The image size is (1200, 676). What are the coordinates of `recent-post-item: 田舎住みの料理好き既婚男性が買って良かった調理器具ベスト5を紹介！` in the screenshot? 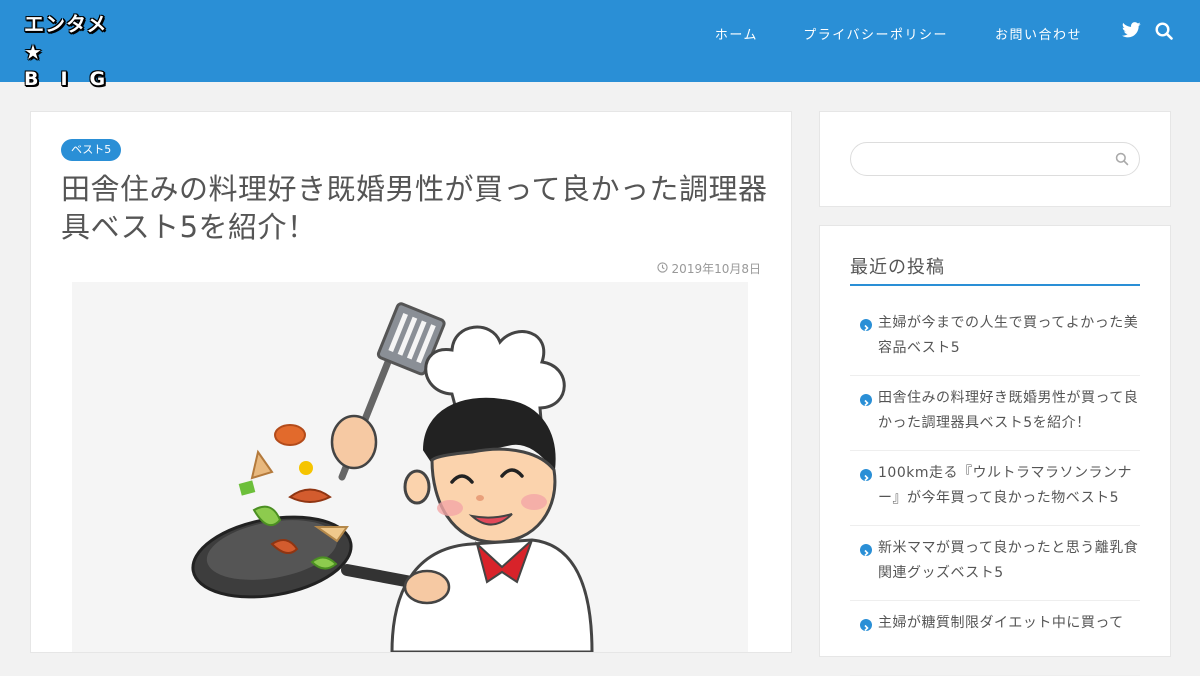 It's located at (995, 413).